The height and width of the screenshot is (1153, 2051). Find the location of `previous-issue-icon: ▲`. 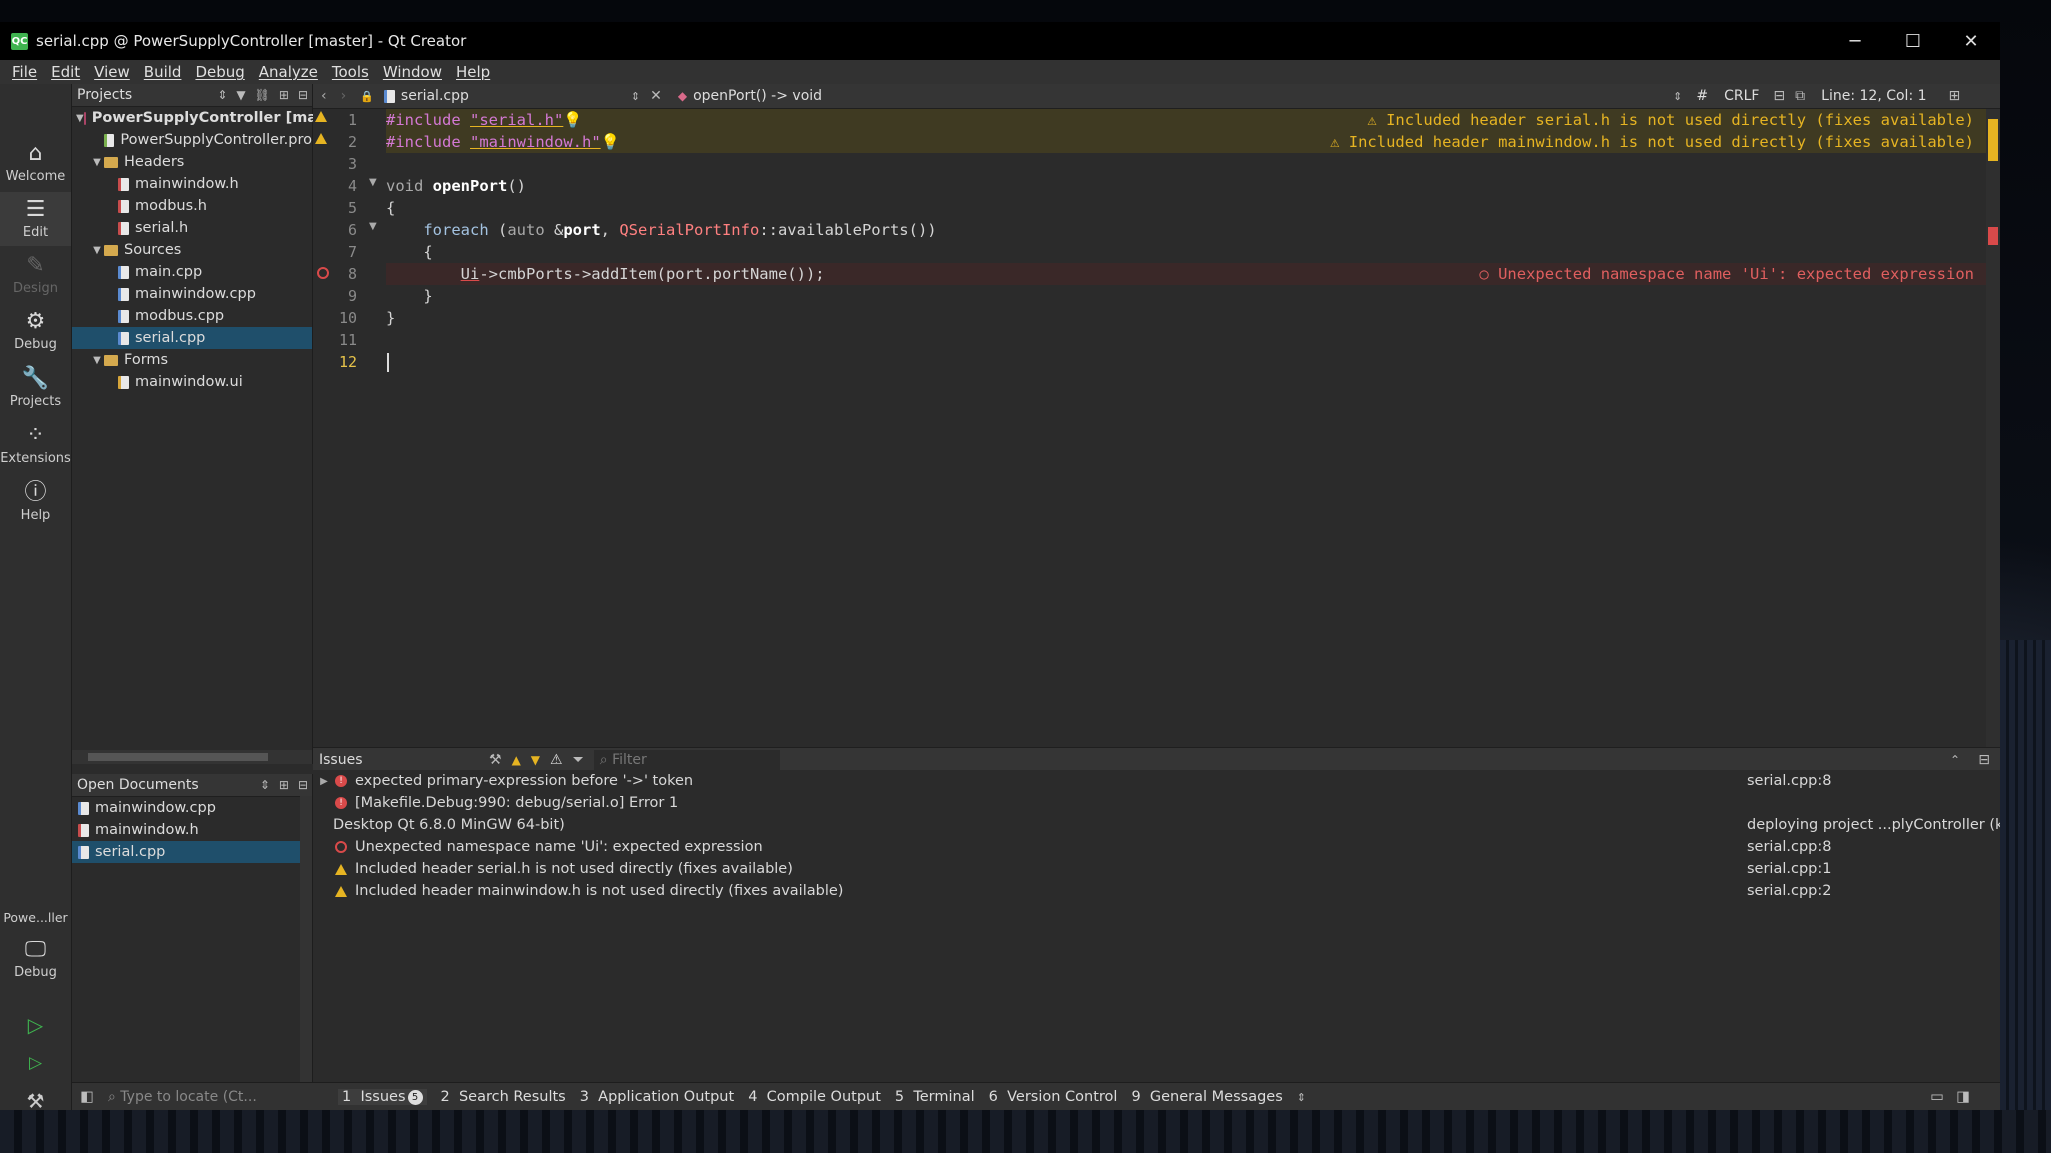

previous-issue-icon: ▲ is located at coordinates (516, 760).